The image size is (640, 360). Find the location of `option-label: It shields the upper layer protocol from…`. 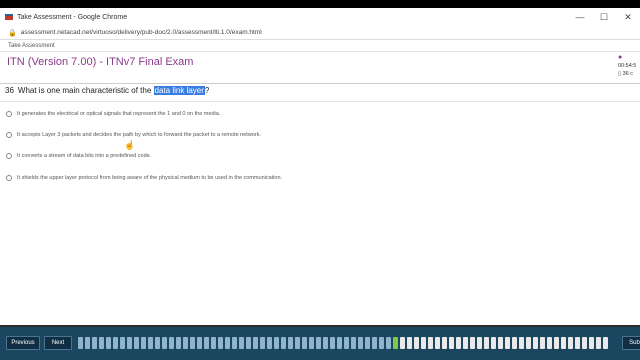

option-label: It shields the upper layer protocol from… is located at coordinates (150, 178).